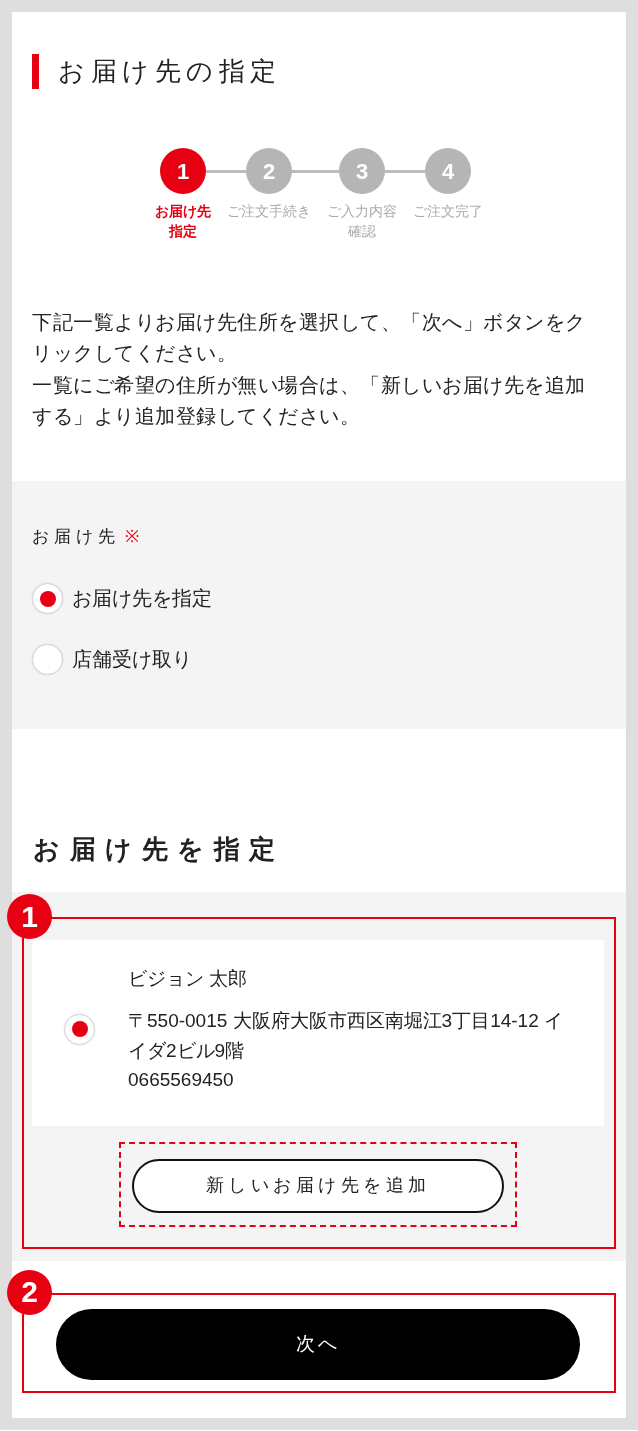 The height and width of the screenshot is (1431, 638). Describe the element at coordinates (318, 1344) in the screenshot. I see `next-button: 次へ` at that location.